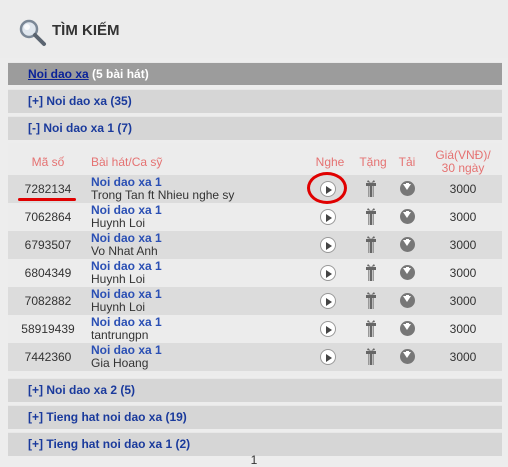 The image size is (508, 467). I want to click on song-cell: Noi dao xa 1 tantrungpn, so click(126, 329).